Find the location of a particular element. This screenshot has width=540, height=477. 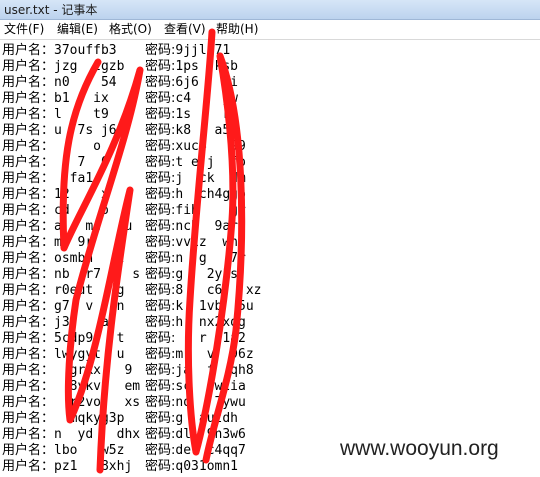

username-entry: 用户名：cd o is located at coordinates (55, 210).